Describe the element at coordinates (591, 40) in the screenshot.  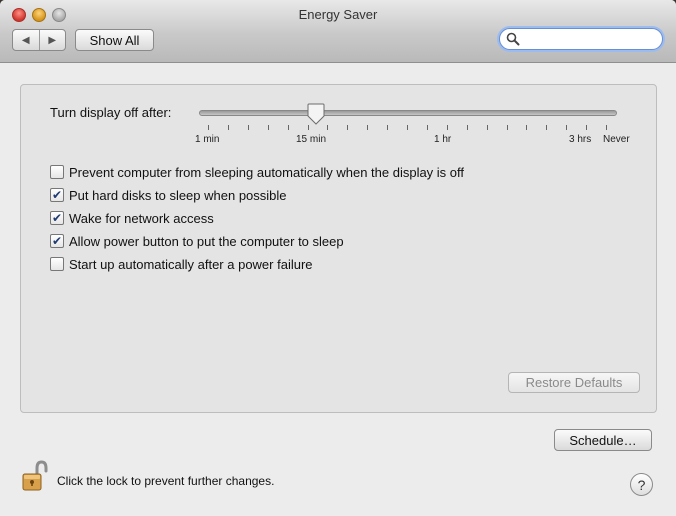
I see `search-input` at that location.